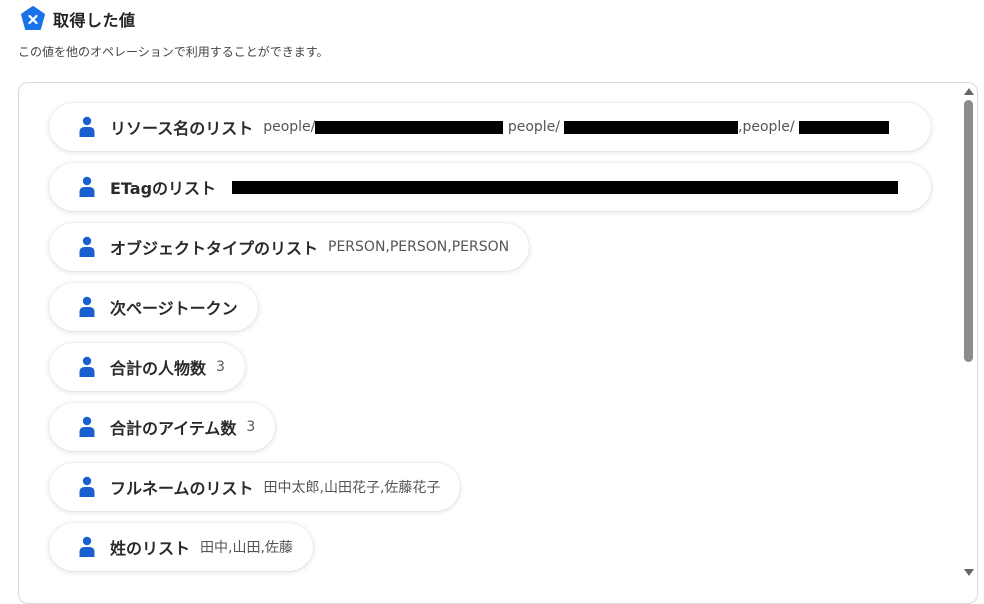 This screenshot has height=604, width=984. Describe the element at coordinates (182, 488) in the screenshot. I see `chip-label: フルネームのリスト` at that location.